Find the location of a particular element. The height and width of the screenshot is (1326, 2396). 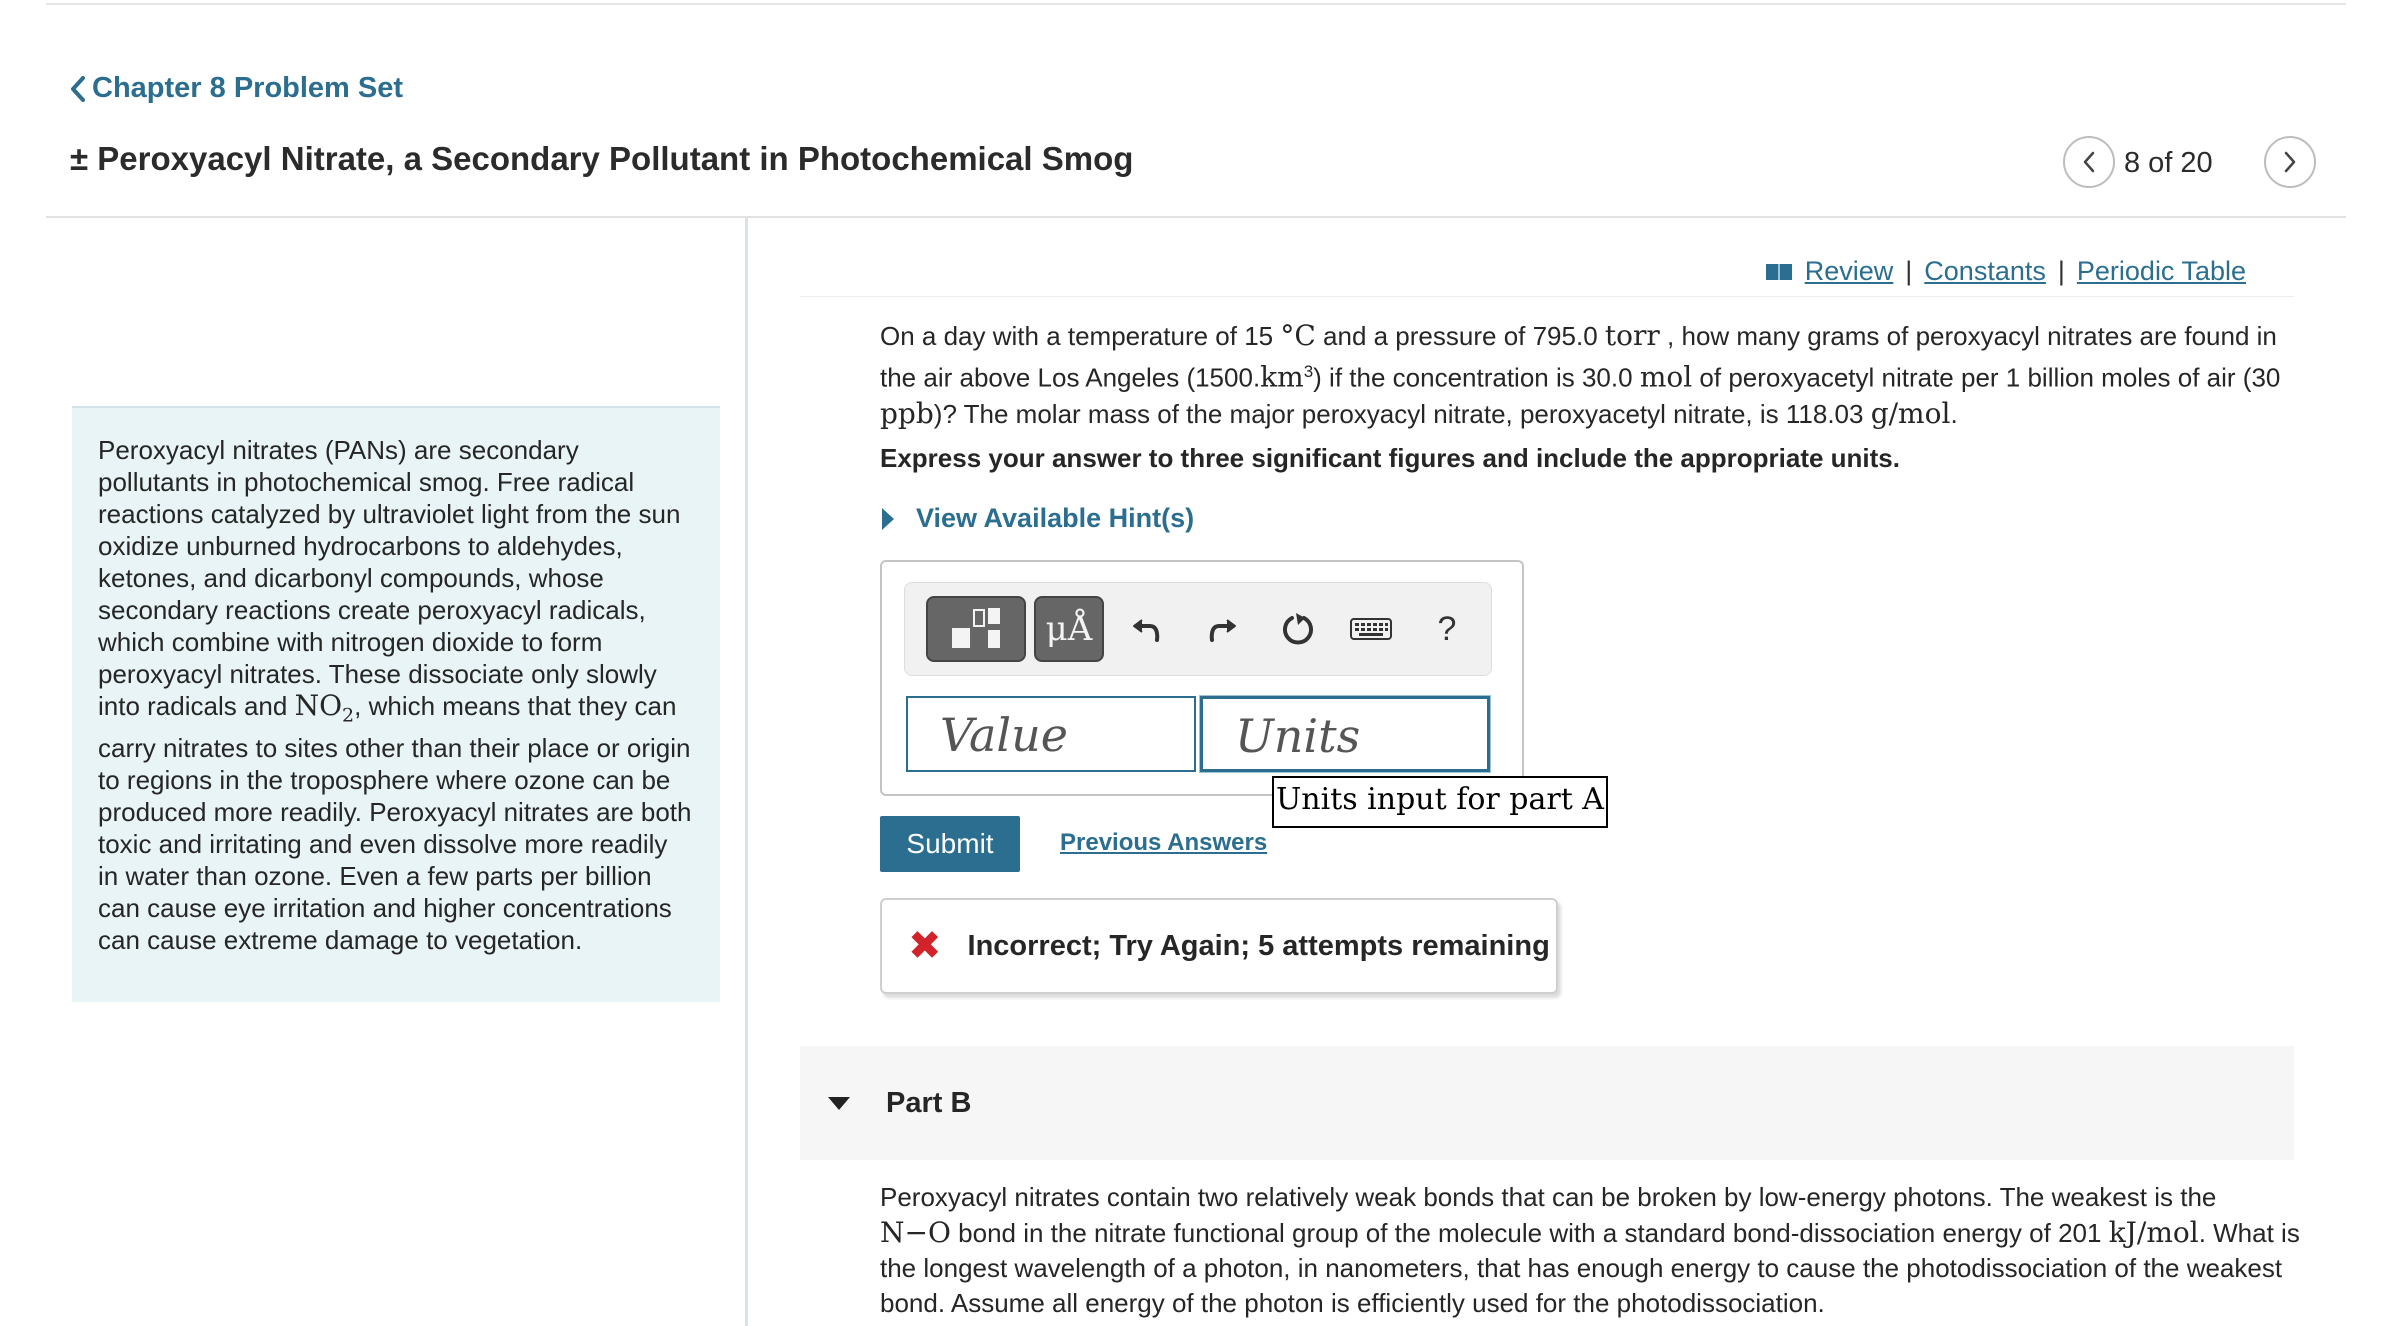

templates-icon is located at coordinates (976, 628).